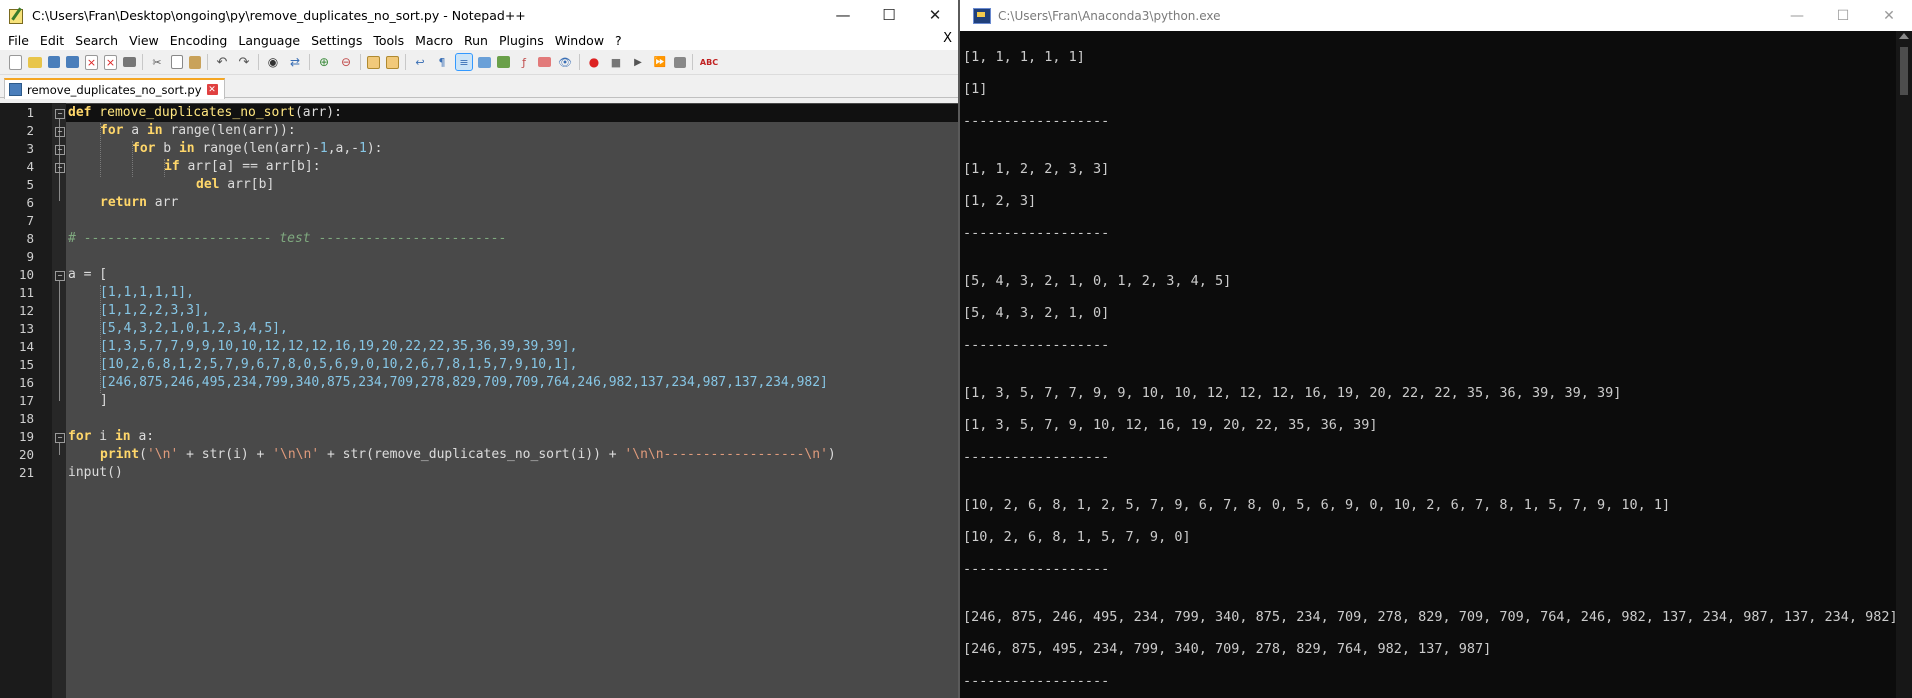 This screenshot has height=698, width=1912. I want to click on line-number: 3, so click(30, 148).